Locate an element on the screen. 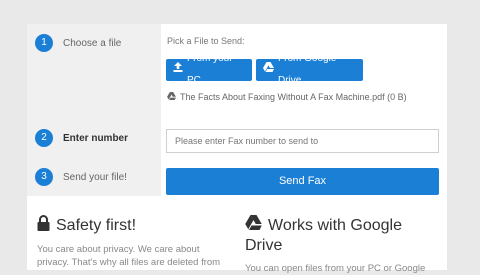  upload-icon is located at coordinates (178, 70).